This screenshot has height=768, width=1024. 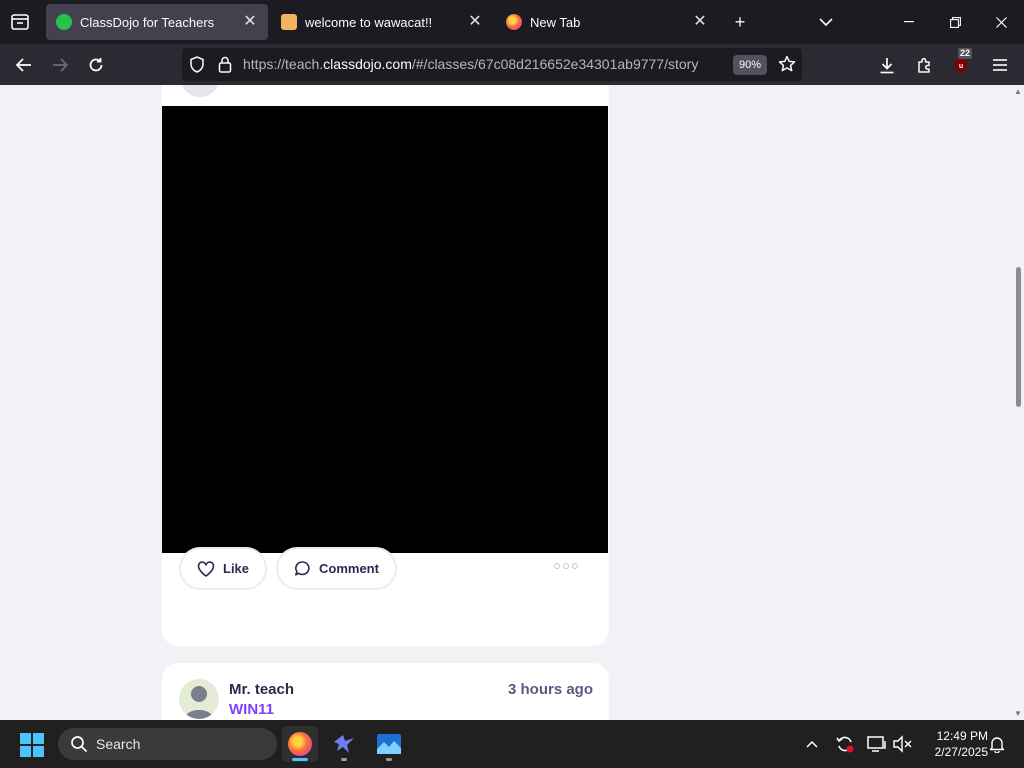 I want to click on ublock-extension-icon: u 22, so click(x=961, y=63).